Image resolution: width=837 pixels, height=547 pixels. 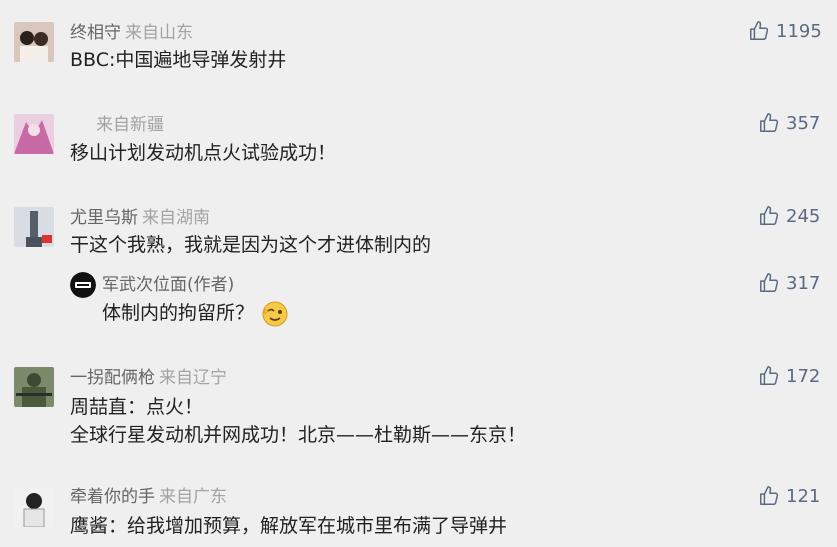 What do you see at coordinates (799, 31) in the screenshot?
I see `like-count: 1195` at bounding box center [799, 31].